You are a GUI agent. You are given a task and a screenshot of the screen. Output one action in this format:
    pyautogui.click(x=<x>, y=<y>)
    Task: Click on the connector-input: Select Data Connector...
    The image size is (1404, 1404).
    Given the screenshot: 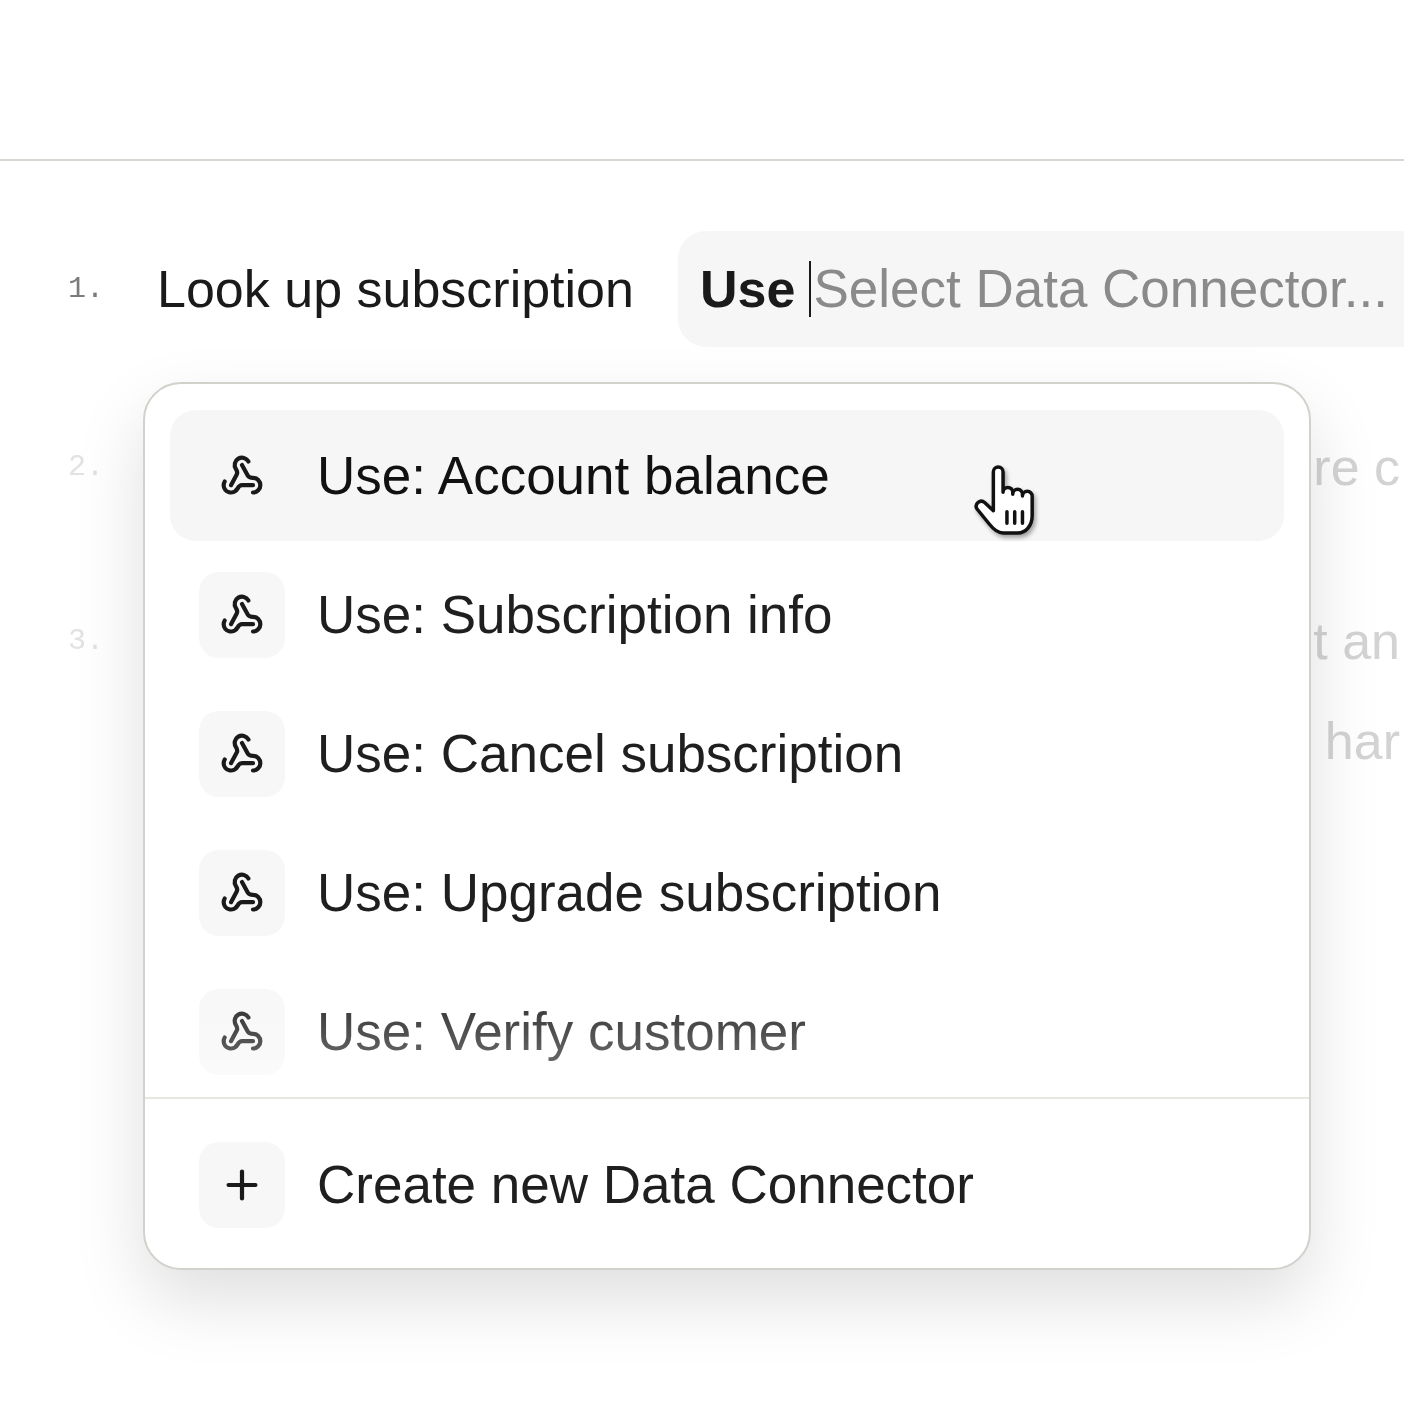 What is the action you would take?
    pyautogui.click(x=1108, y=289)
    